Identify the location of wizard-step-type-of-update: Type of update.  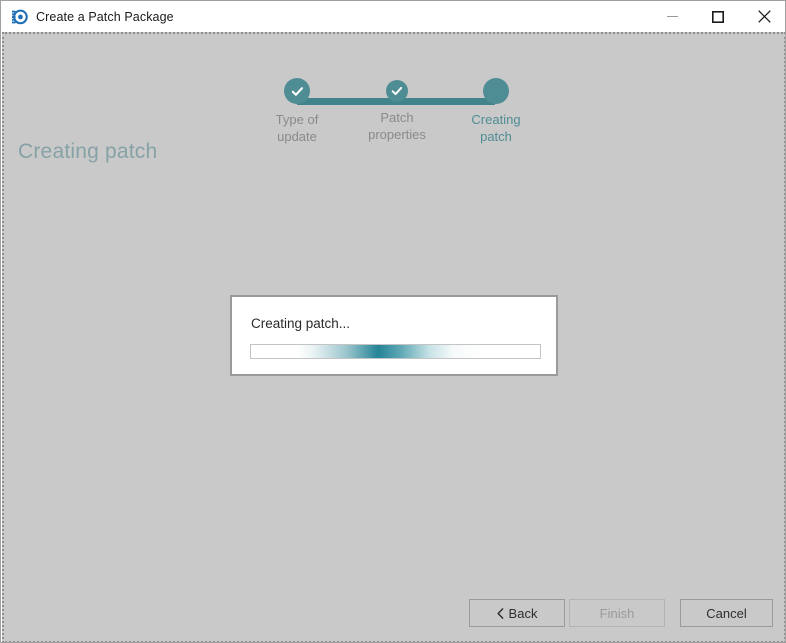
(297, 96).